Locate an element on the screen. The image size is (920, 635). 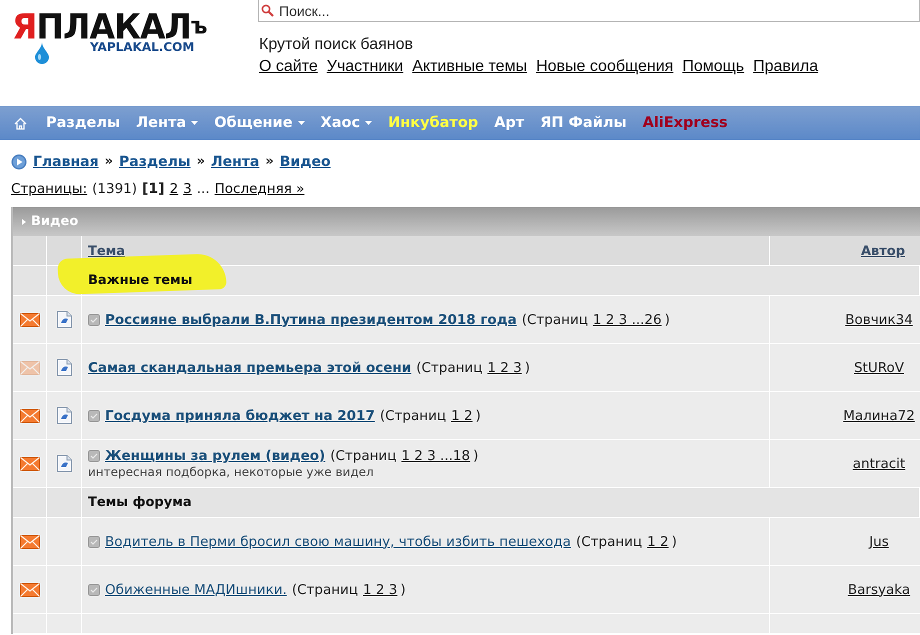
author-link: Малина72 is located at coordinates (879, 416).